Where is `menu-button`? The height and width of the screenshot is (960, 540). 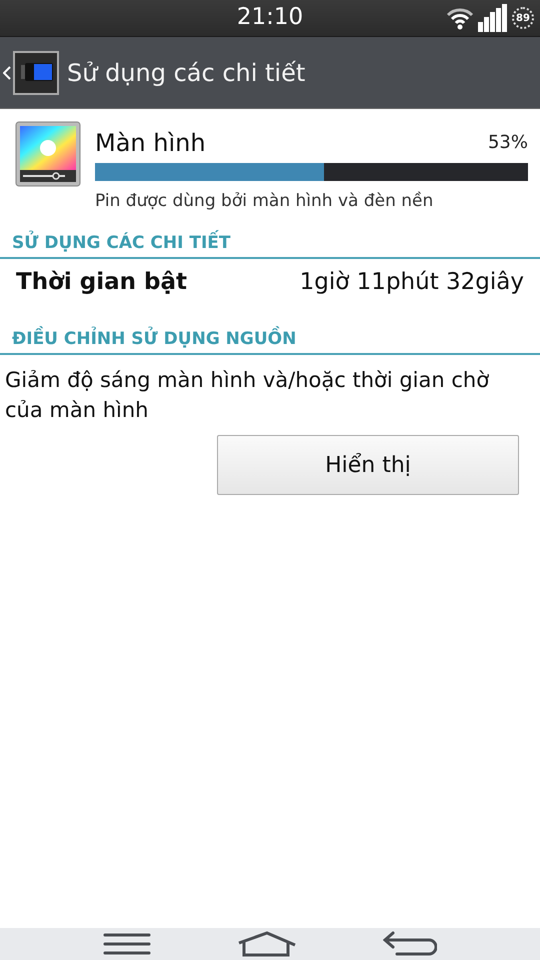 menu-button is located at coordinates (127, 944).